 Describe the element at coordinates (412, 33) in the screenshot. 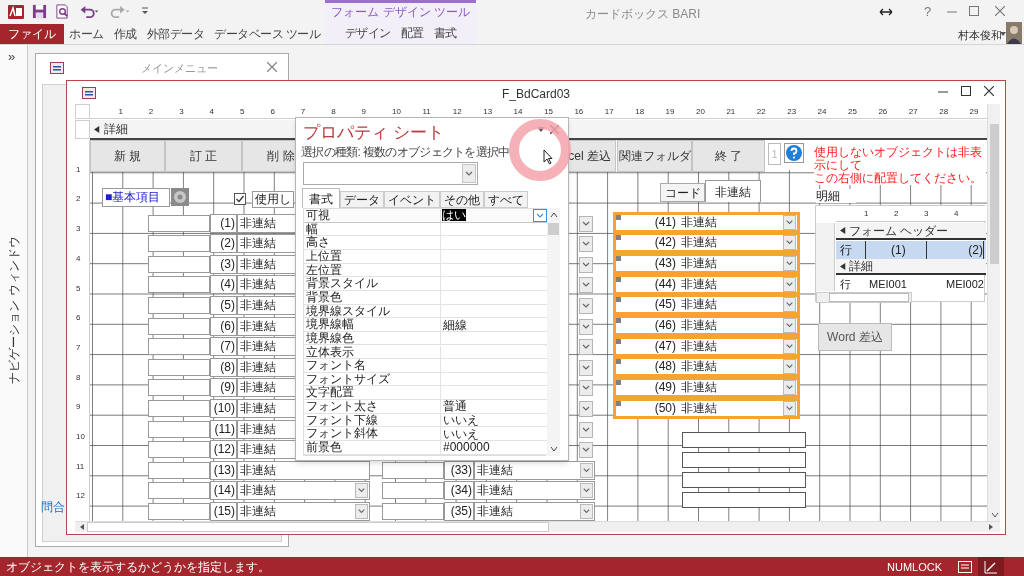

I see `ribbon-tab: 配置` at that location.